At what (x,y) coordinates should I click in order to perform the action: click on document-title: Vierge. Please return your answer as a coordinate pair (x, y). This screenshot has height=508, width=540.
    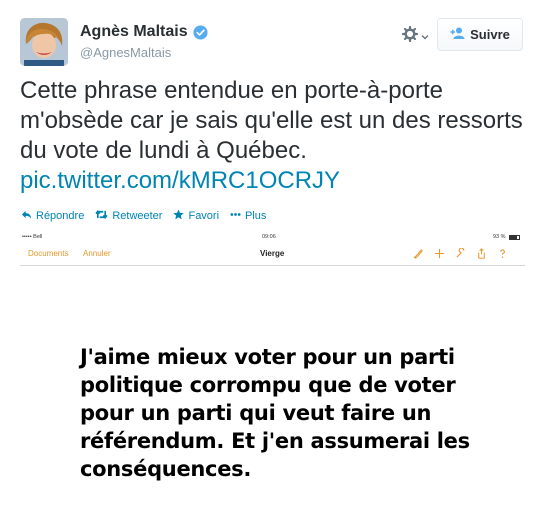
    Looking at the image, I should click on (272, 253).